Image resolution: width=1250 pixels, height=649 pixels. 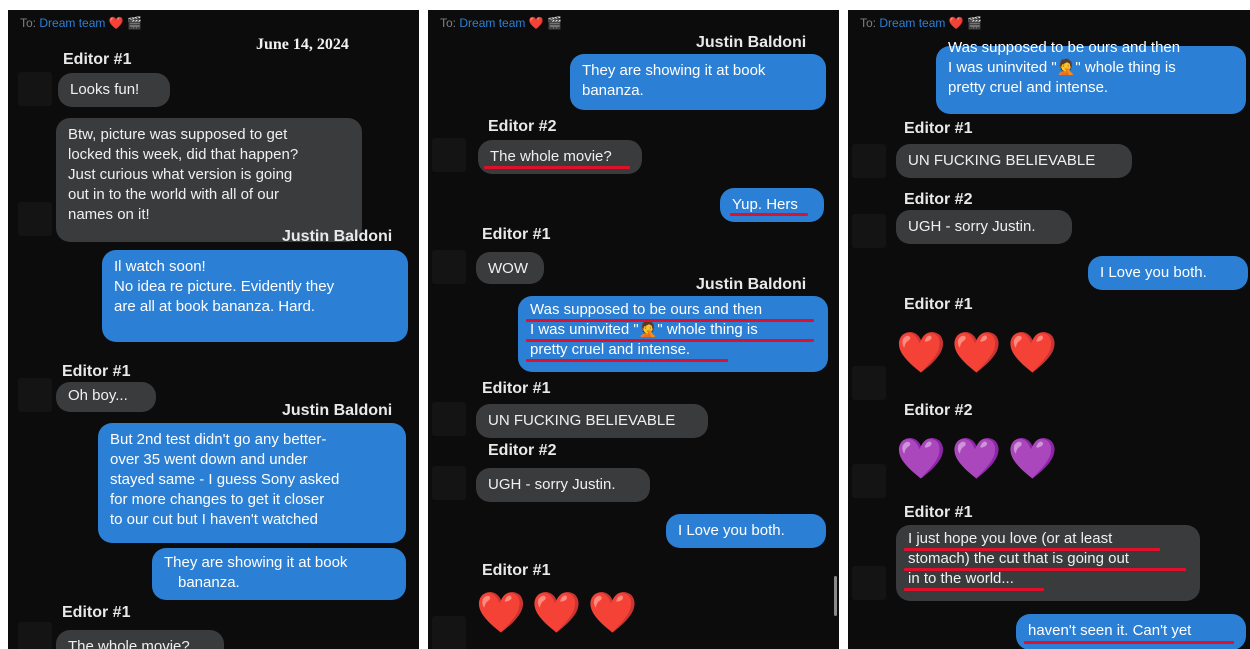 What do you see at coordinates (835, 596) in the screenshot?
I see `scrollbar` at bounding box center [835, 596].